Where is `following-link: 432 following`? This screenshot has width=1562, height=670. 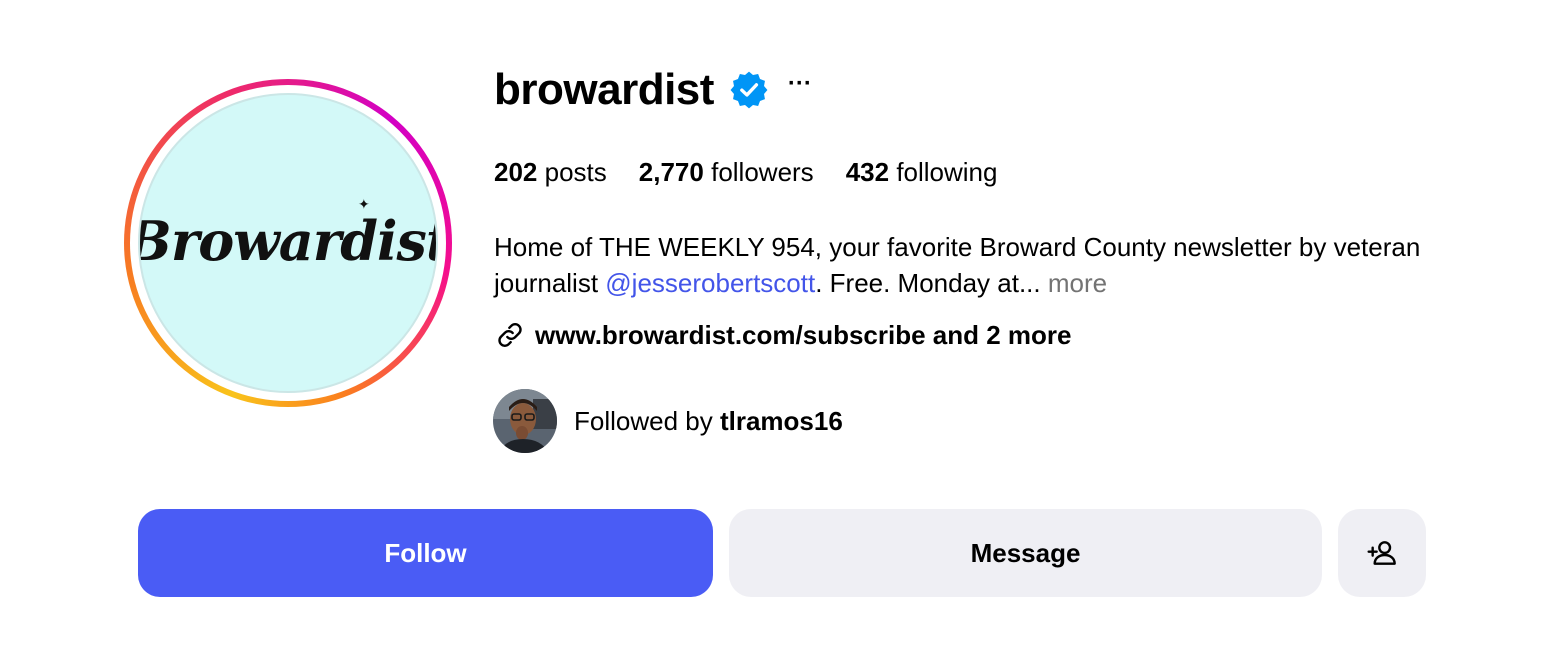 following-link: 432 following is located at coordinates (922, 172).